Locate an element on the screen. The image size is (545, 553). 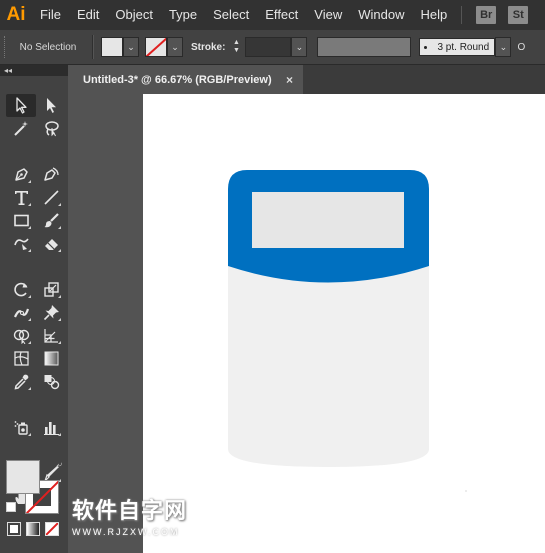
mesh-tool is located at coordinates (21, 358).